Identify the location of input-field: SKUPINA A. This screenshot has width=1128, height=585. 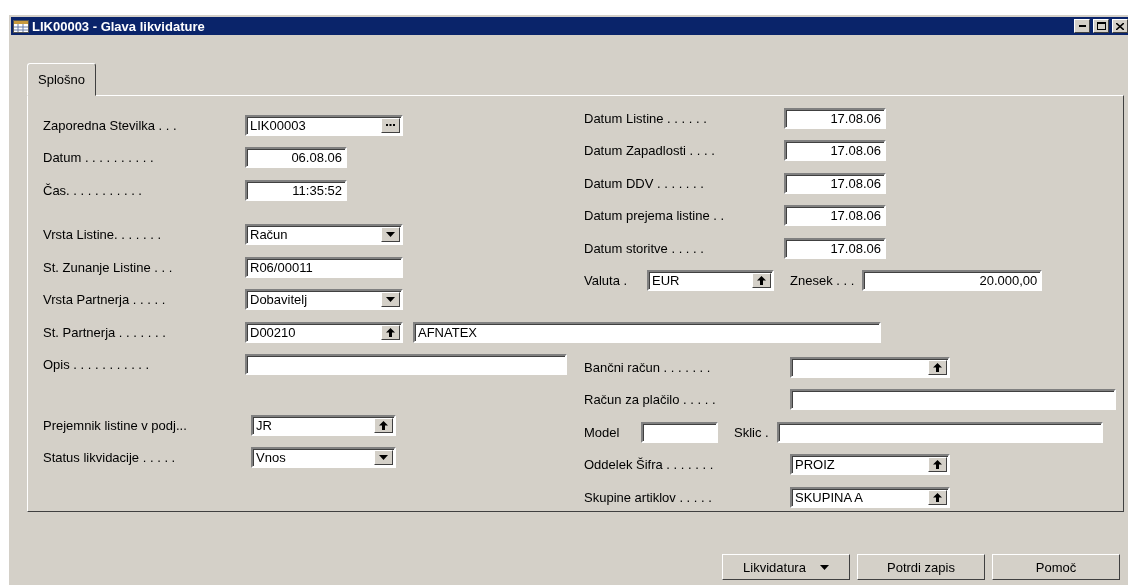
(870, 497).